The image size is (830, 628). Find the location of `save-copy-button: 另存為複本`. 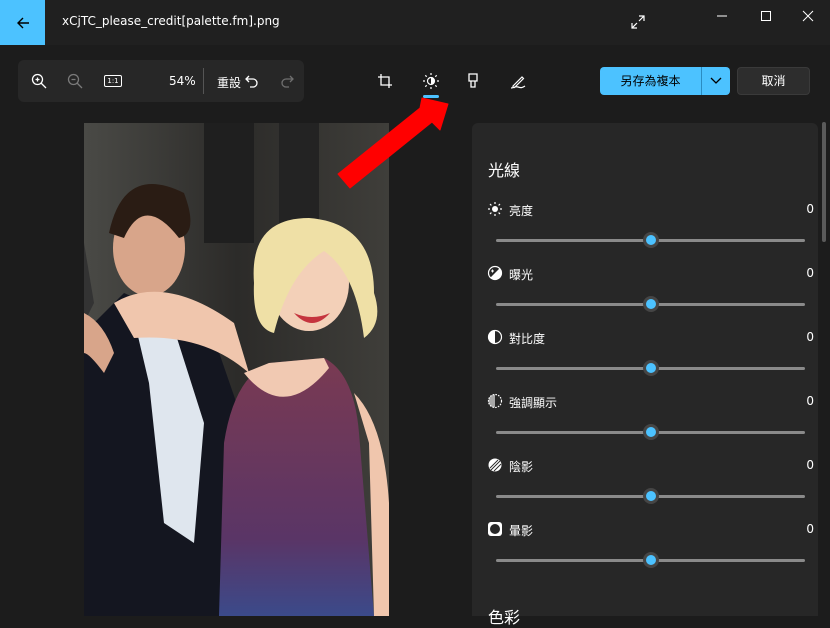

save-copy-button: 另存為複本 is located at coordinates (665, 81).